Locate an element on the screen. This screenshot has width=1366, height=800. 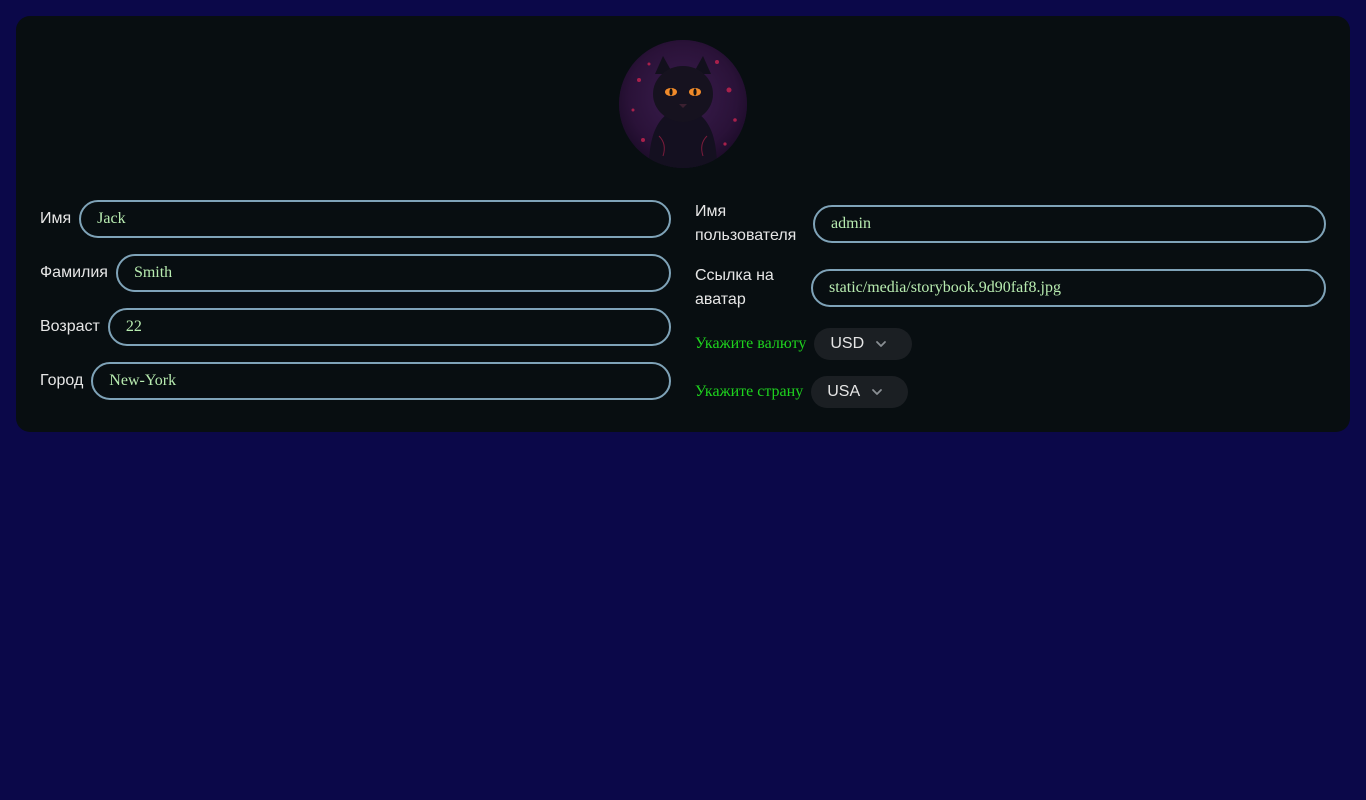
city-row: Город is located at coordinates (356, 381).